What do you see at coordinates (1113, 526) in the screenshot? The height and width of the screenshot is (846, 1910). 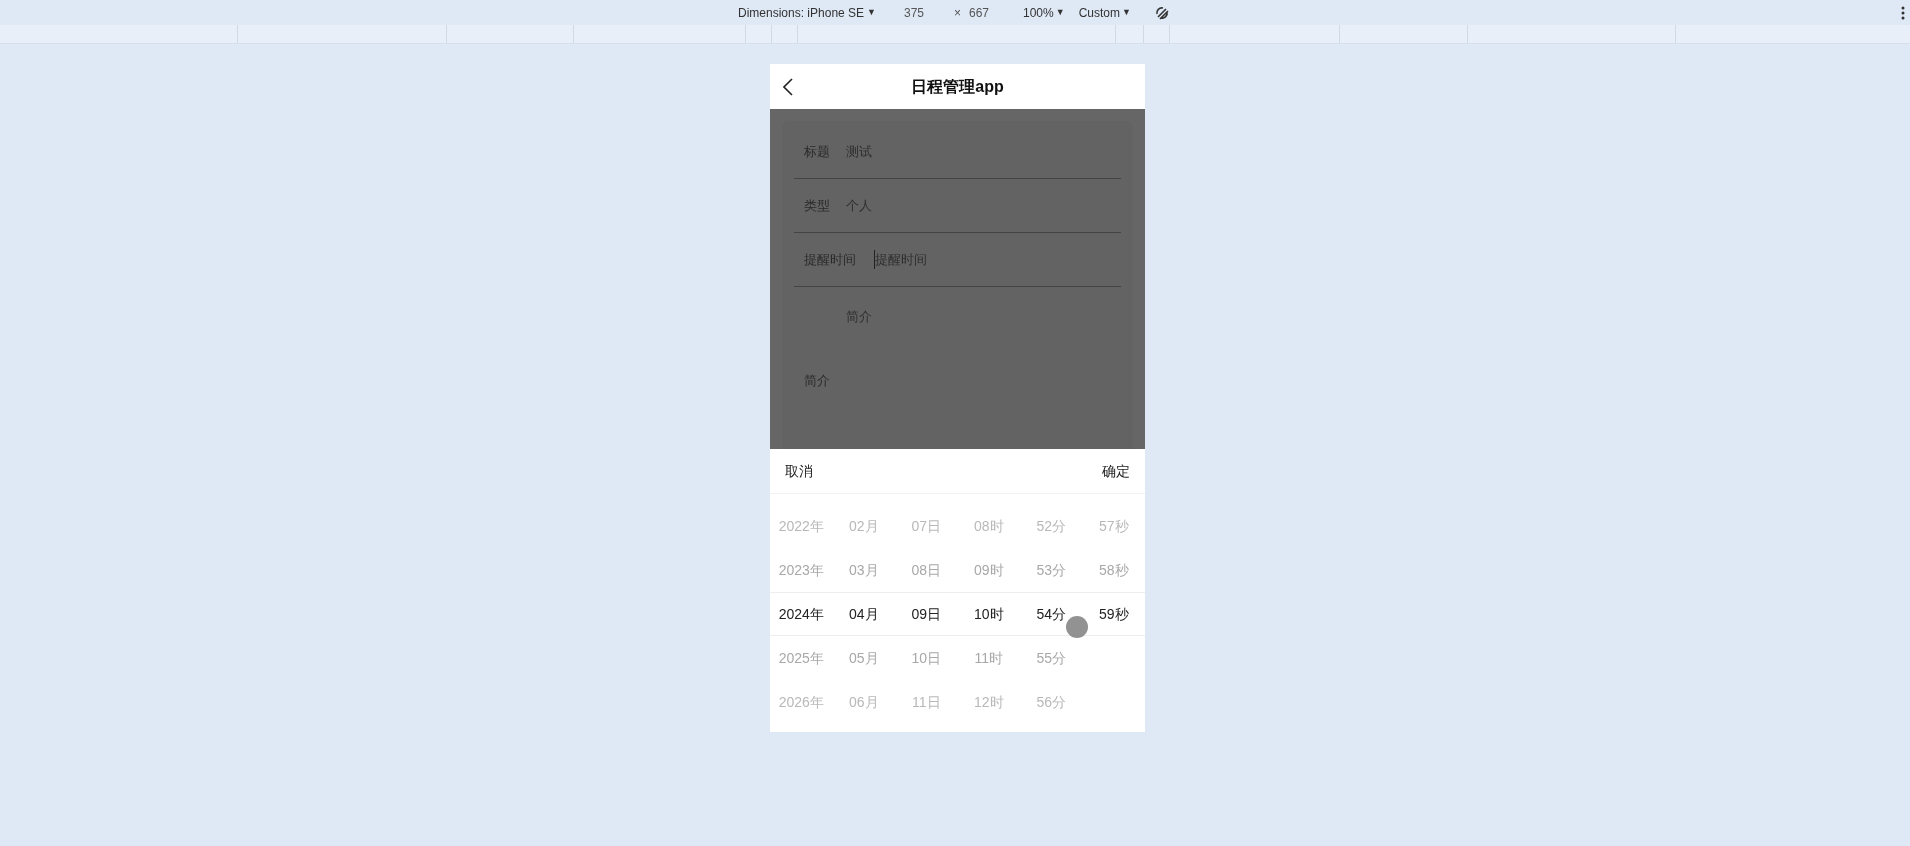 I see `picker-option: 57秒` at bounding box center [1113, 526].